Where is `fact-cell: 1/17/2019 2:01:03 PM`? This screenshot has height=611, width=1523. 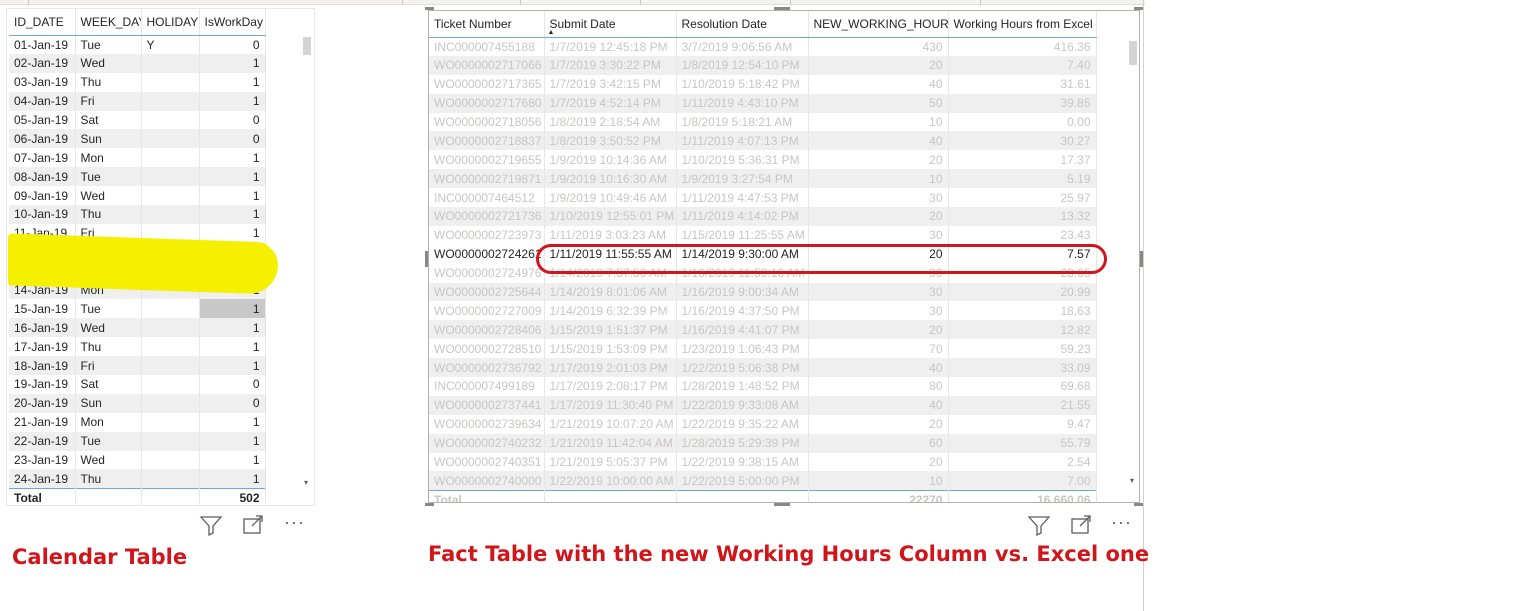 fact-cell: 1/17/2019 2:01:03 PM is located at coordinates (610, 368).